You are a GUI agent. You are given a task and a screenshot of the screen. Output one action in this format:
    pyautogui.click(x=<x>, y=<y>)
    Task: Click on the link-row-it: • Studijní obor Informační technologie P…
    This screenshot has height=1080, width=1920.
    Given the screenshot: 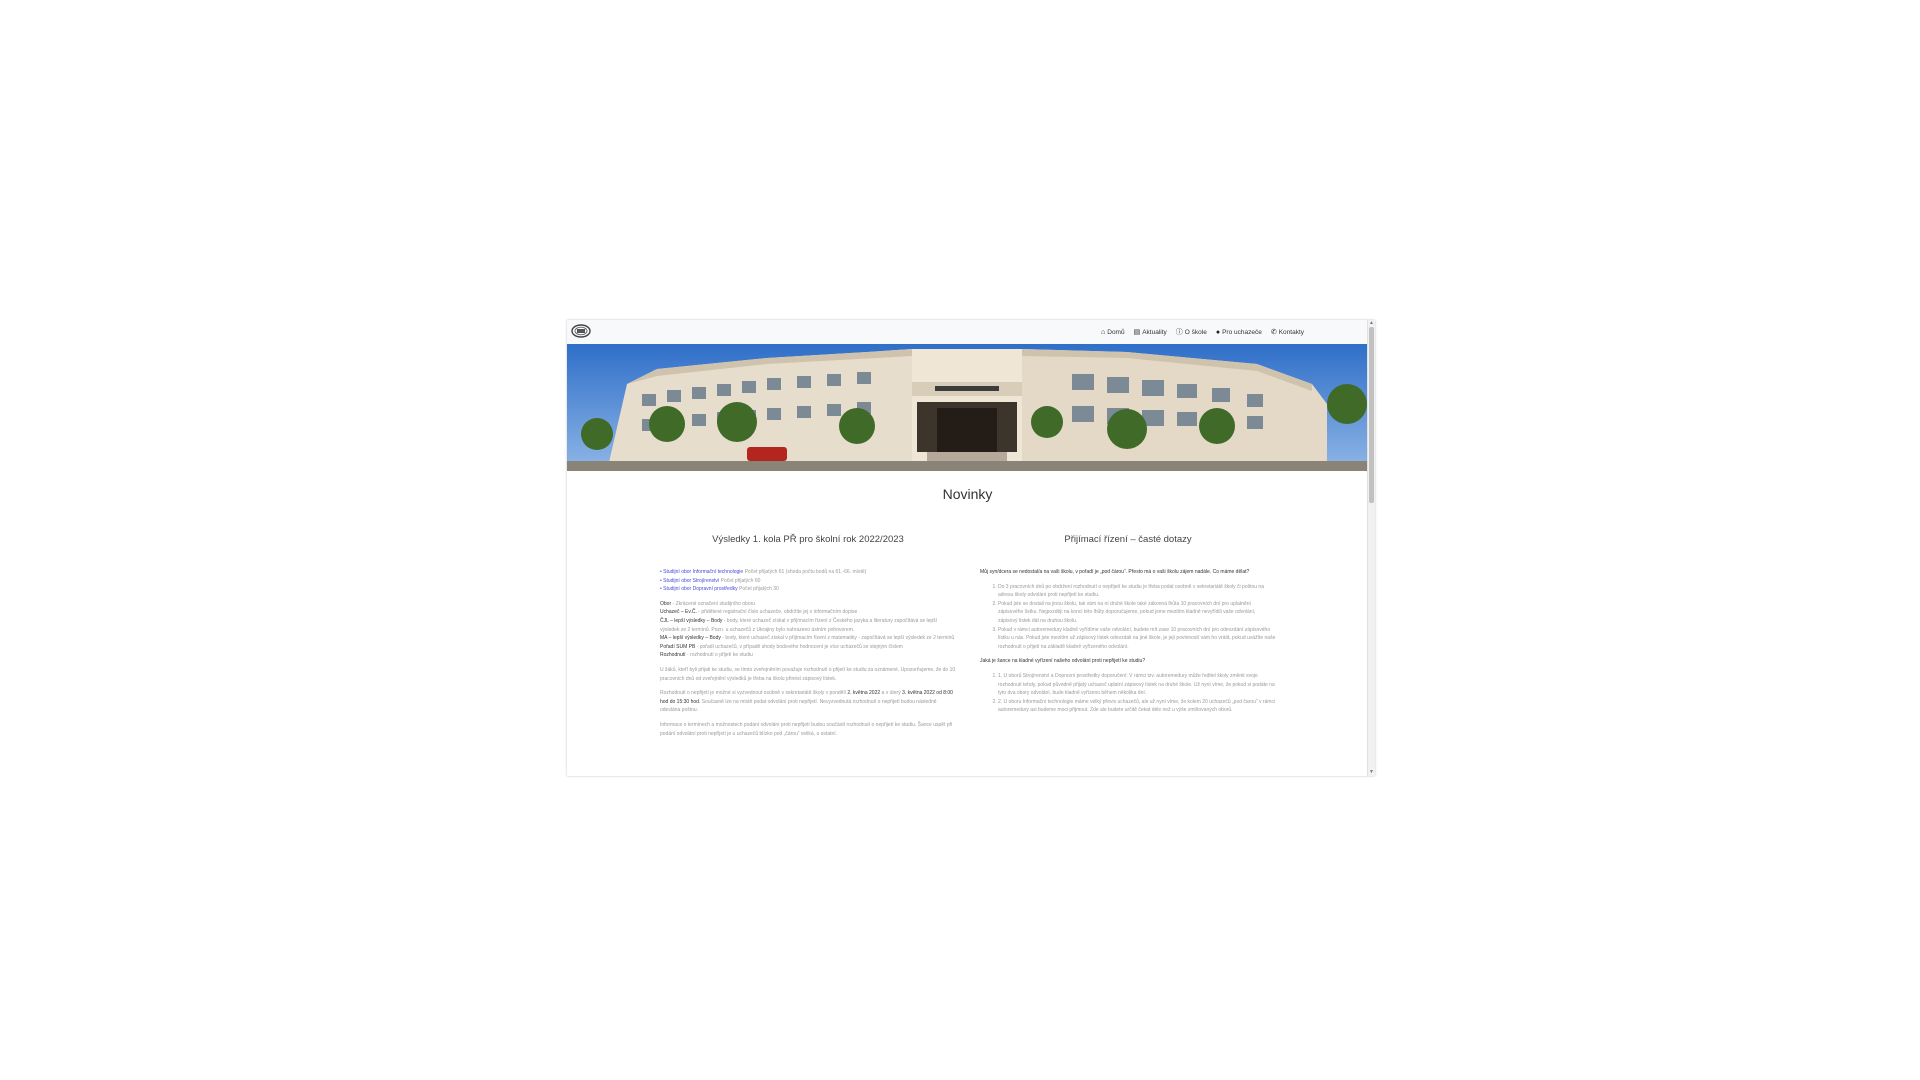 What is the action you would take?
    pyautogui.click(x=808, y=572)
    